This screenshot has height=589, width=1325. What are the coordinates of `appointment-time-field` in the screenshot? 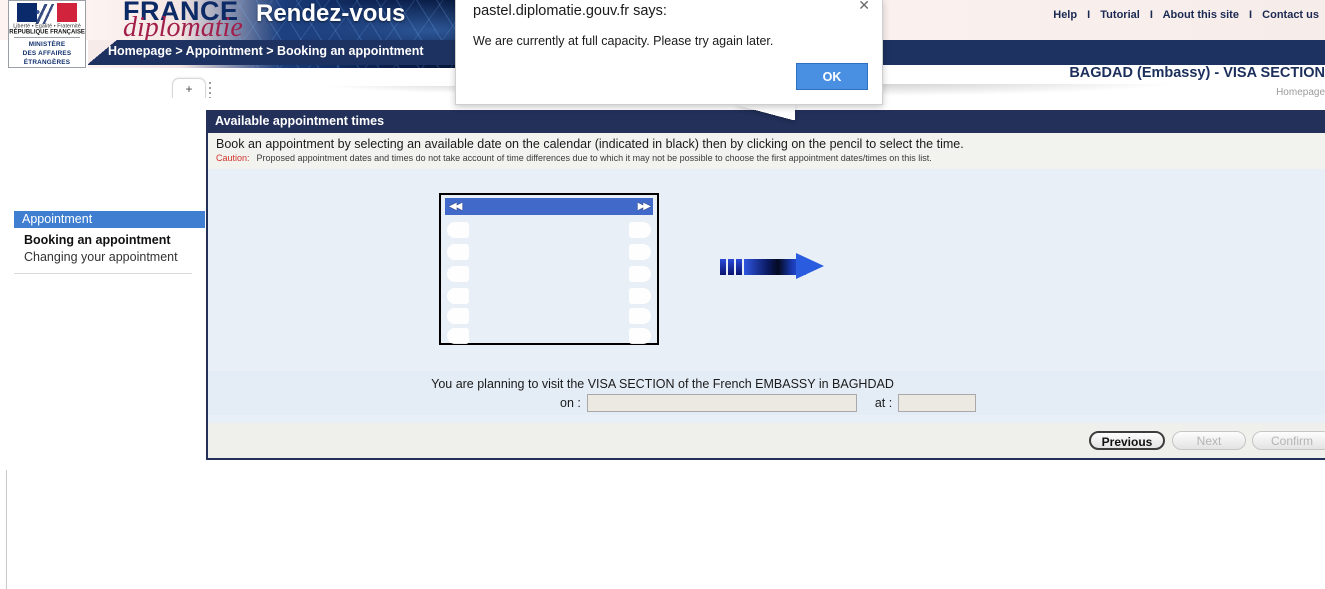 It's located at (937, 403).